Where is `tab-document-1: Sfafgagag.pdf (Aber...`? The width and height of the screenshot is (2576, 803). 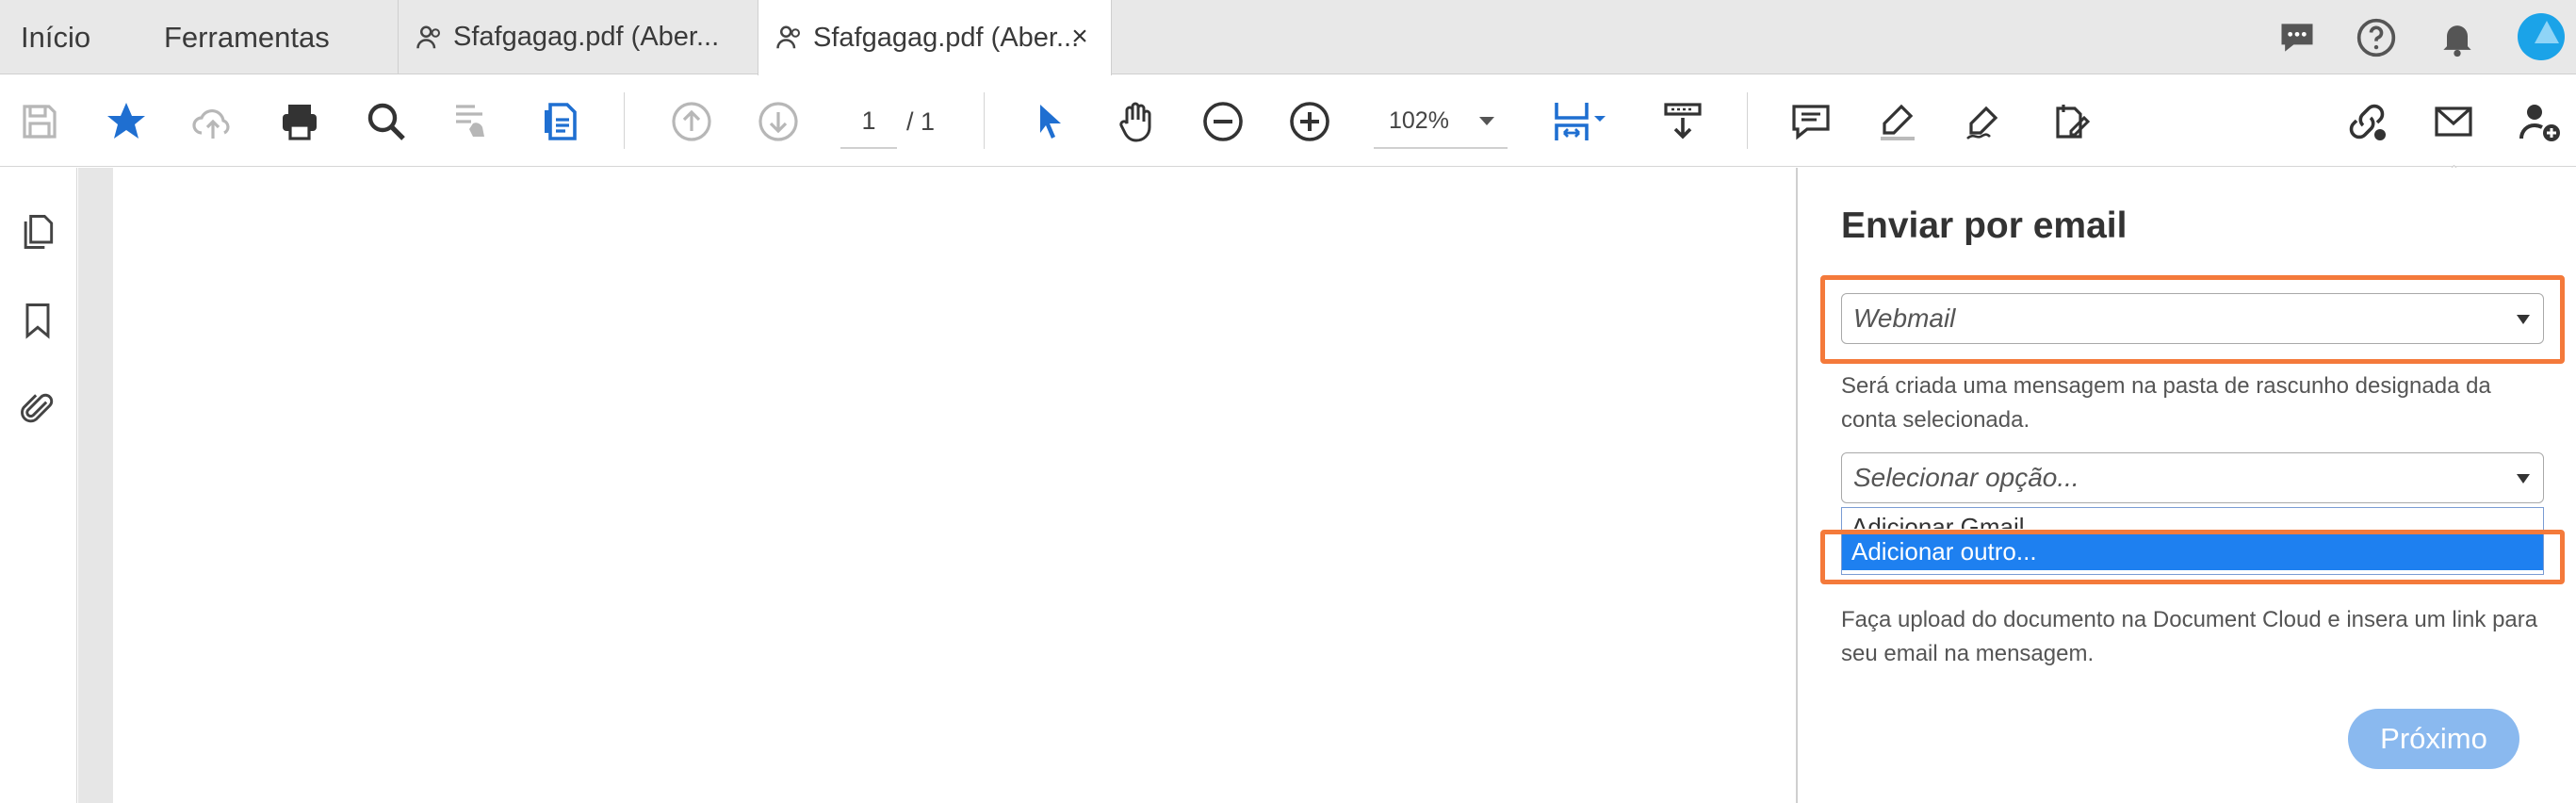 tab-document-1: Sfafgagag.pdf (Aber... is located at coordinates (578, 37).